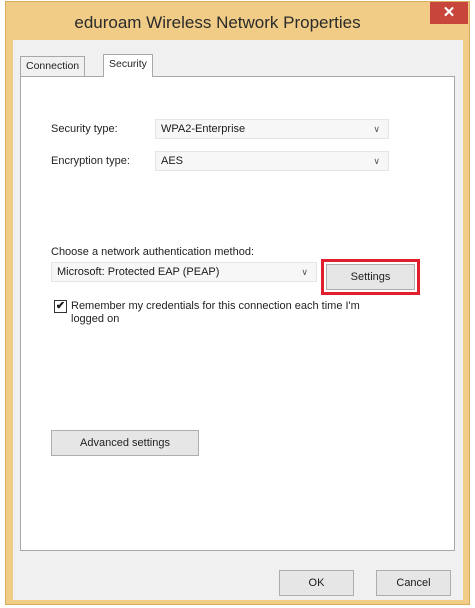 This screenshot has height=608, width=475. Describe the element at coordinates (370, 277) in the screenshot. I see `settings-button: Settings` at that location.